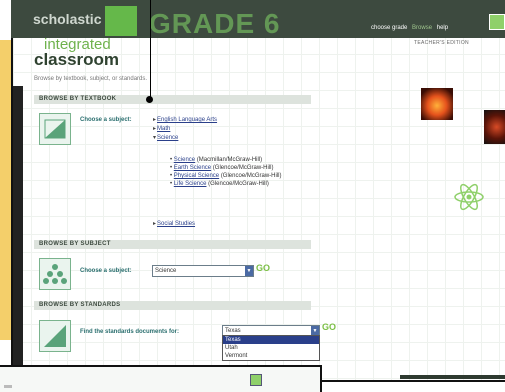 Image resolution: width=505 pixels, height=392 pixels. I want to click on textbook-prompt: Choose a subject:, so click(106, 120).